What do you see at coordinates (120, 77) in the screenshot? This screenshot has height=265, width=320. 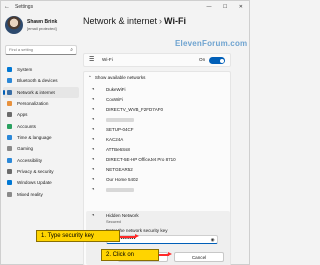 I see `available-networks-label: Show available networks` at bounding box center [120, 77].